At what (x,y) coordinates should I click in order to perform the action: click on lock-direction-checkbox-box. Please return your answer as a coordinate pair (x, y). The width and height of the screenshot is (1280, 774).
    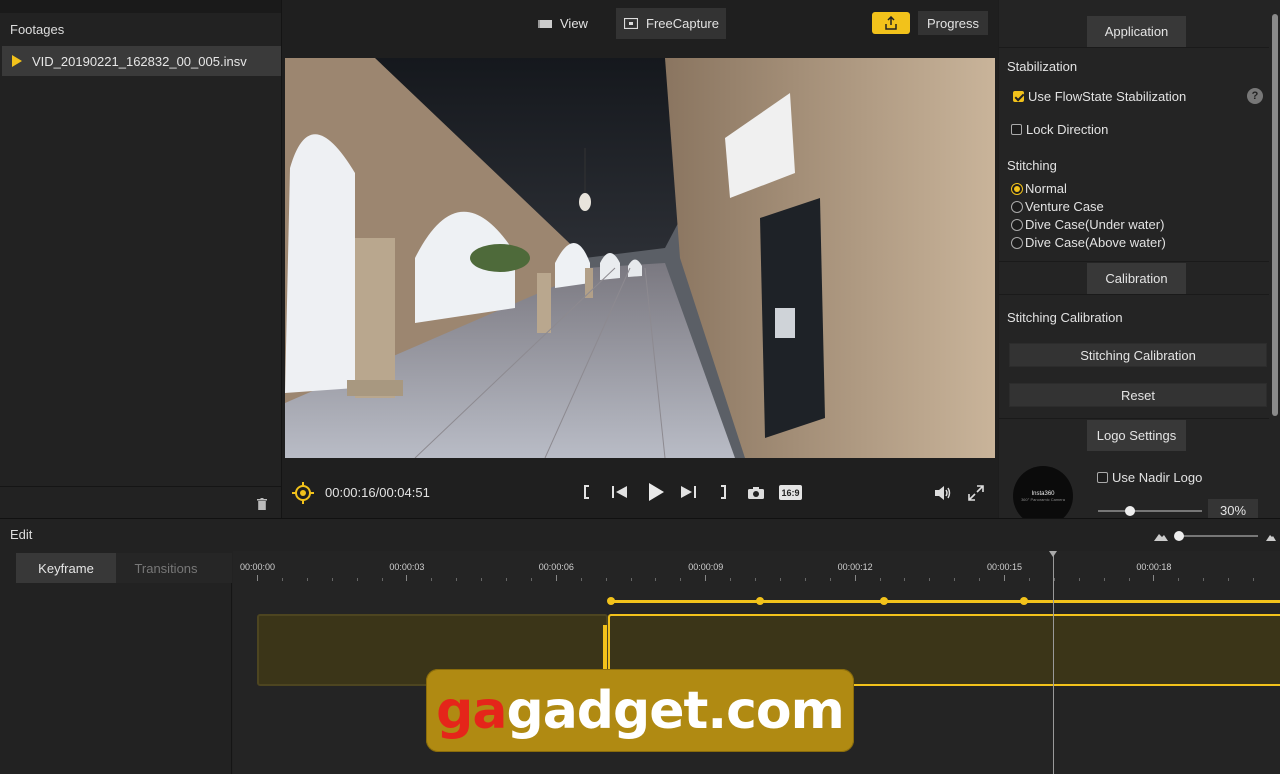
    Looking at the image, I should click on (1016, 129).